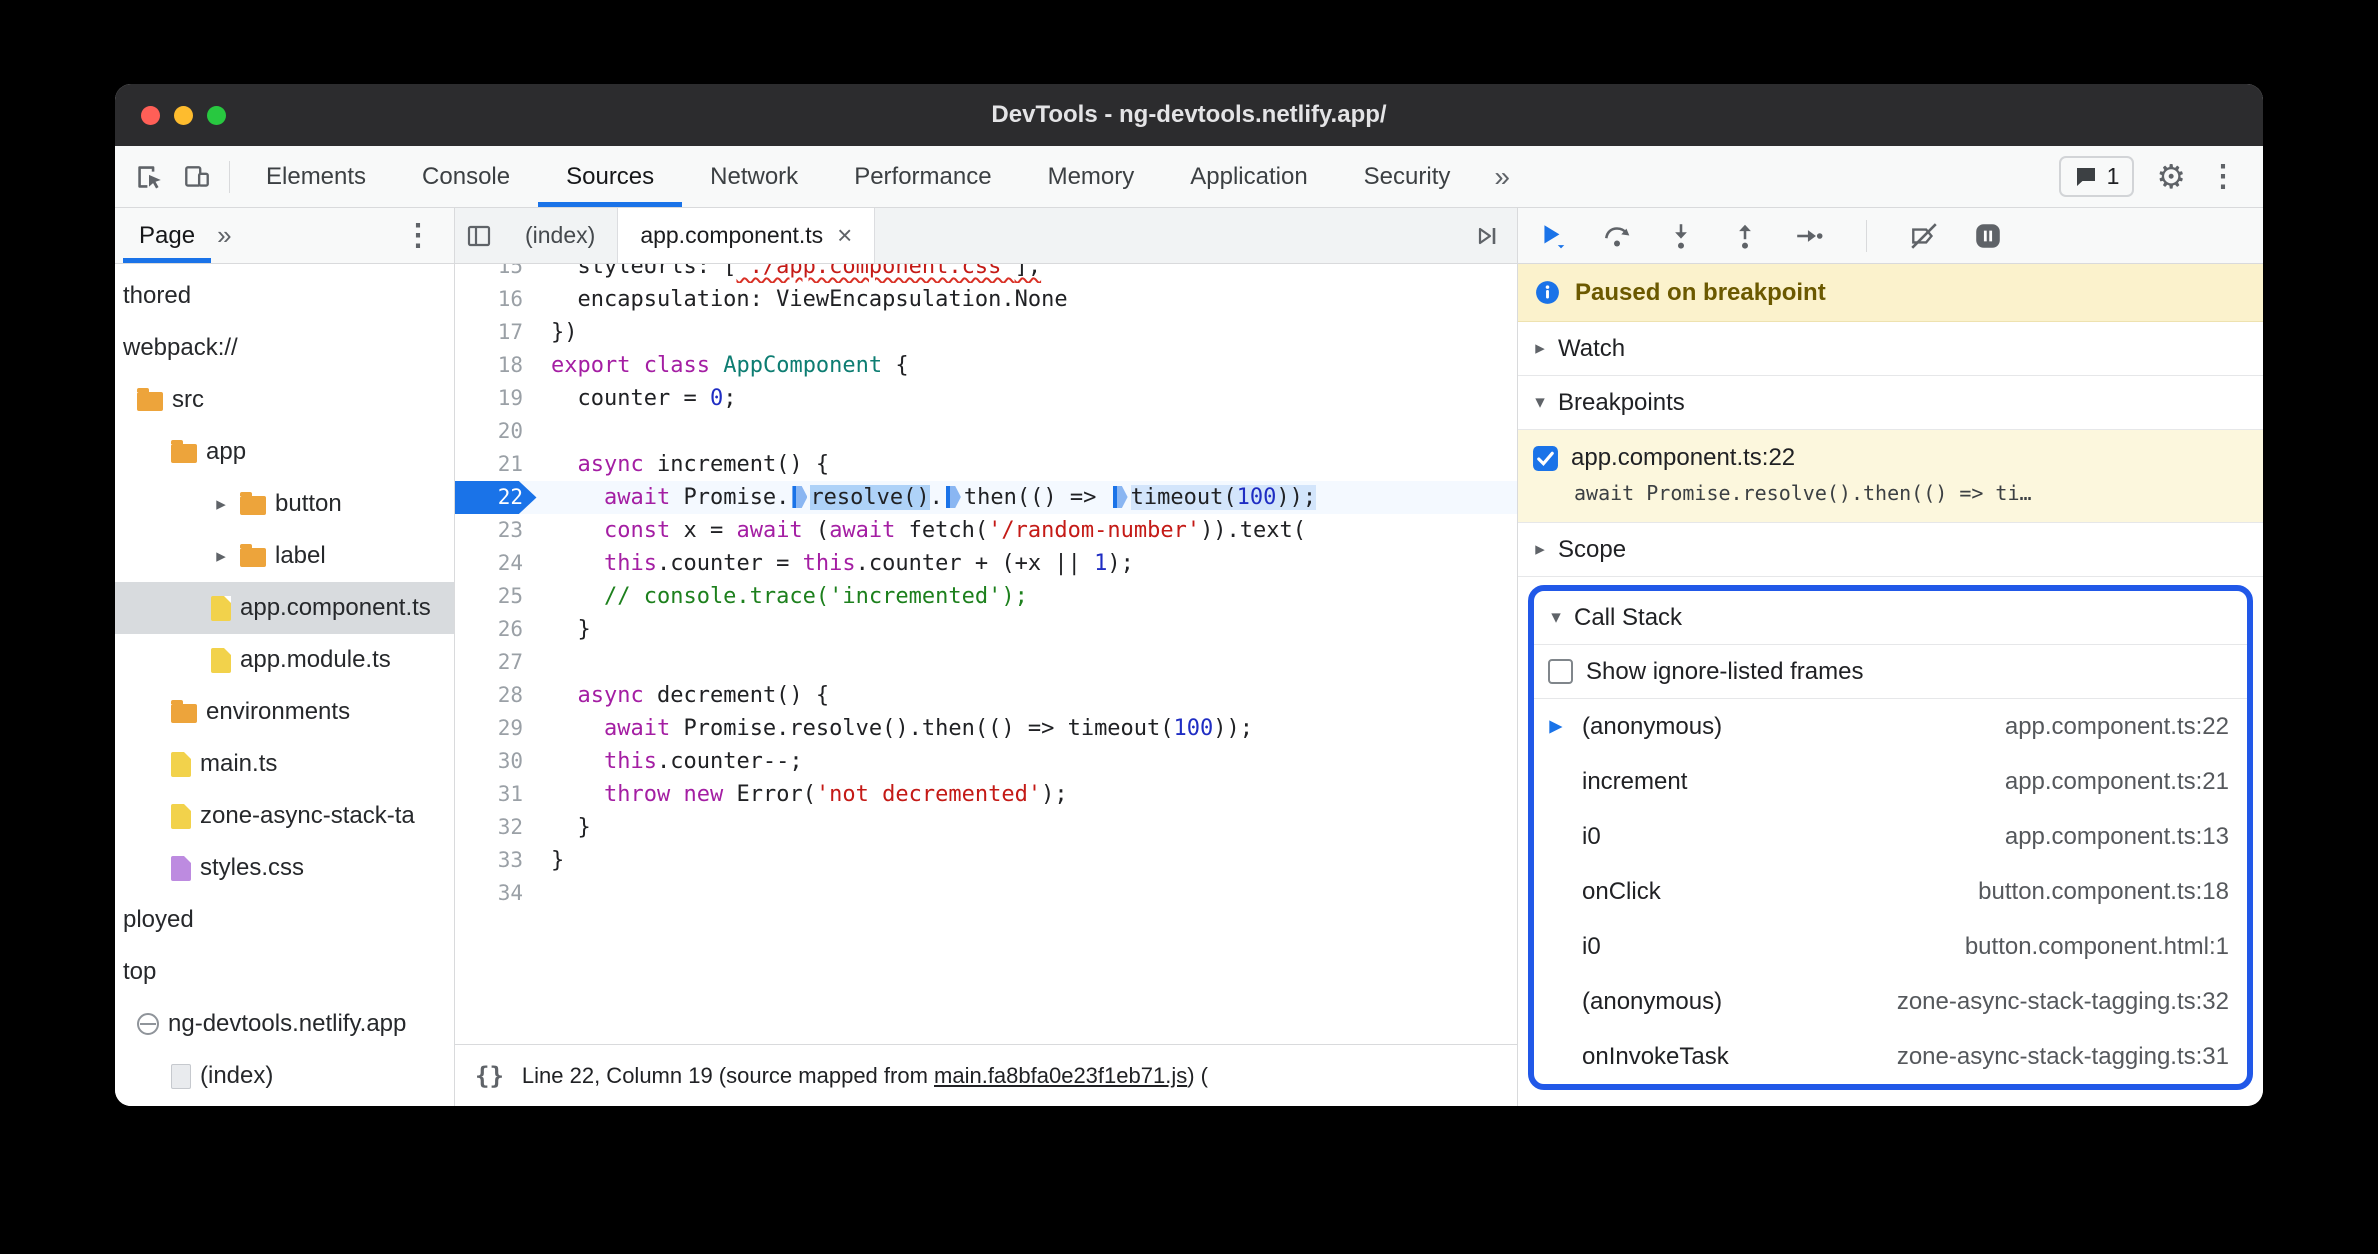 This screenshot has width=2378, height=1254. Describe the element at coordinates (2117, 782) in the screenshot. I see `frame-location: app.component.ts:21` at that location.